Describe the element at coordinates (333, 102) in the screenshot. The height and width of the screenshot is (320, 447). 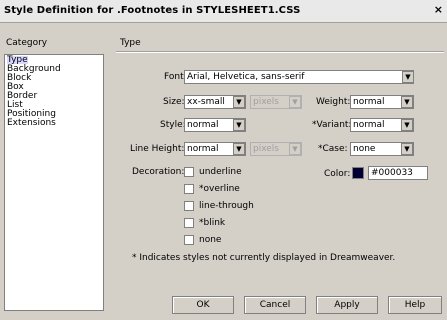
I see `weight-label: Weight:` at that location.